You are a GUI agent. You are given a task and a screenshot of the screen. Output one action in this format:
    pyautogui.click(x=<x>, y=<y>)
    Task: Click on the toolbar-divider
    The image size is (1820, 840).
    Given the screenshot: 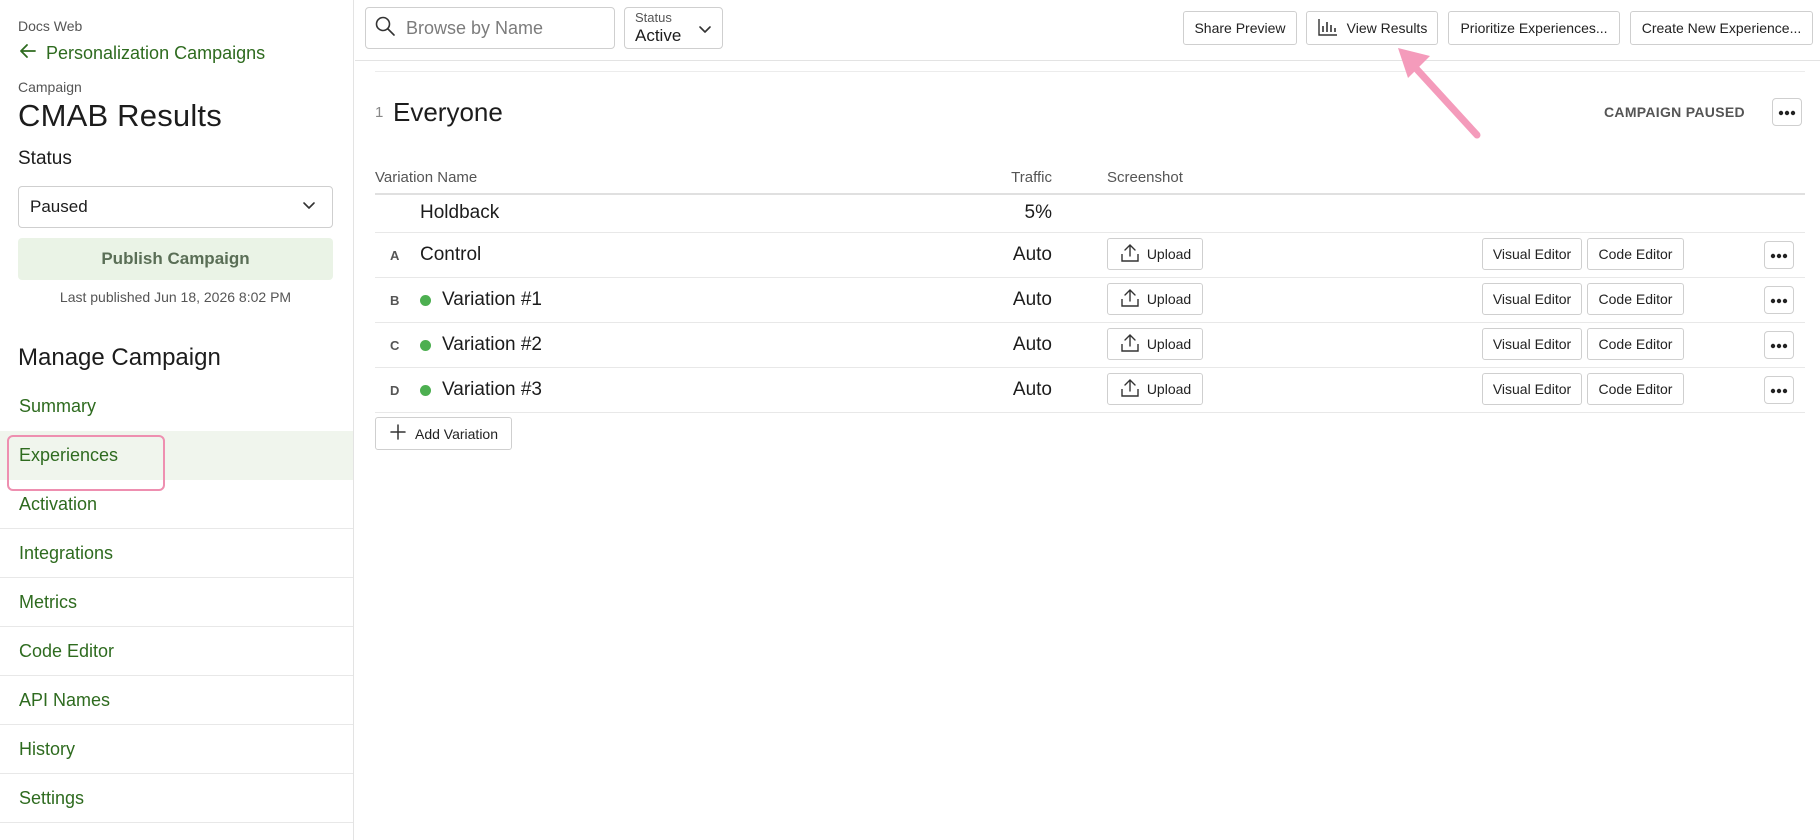 What is the action you would take?
    pyautogui.click(x=1087, y=60)
    